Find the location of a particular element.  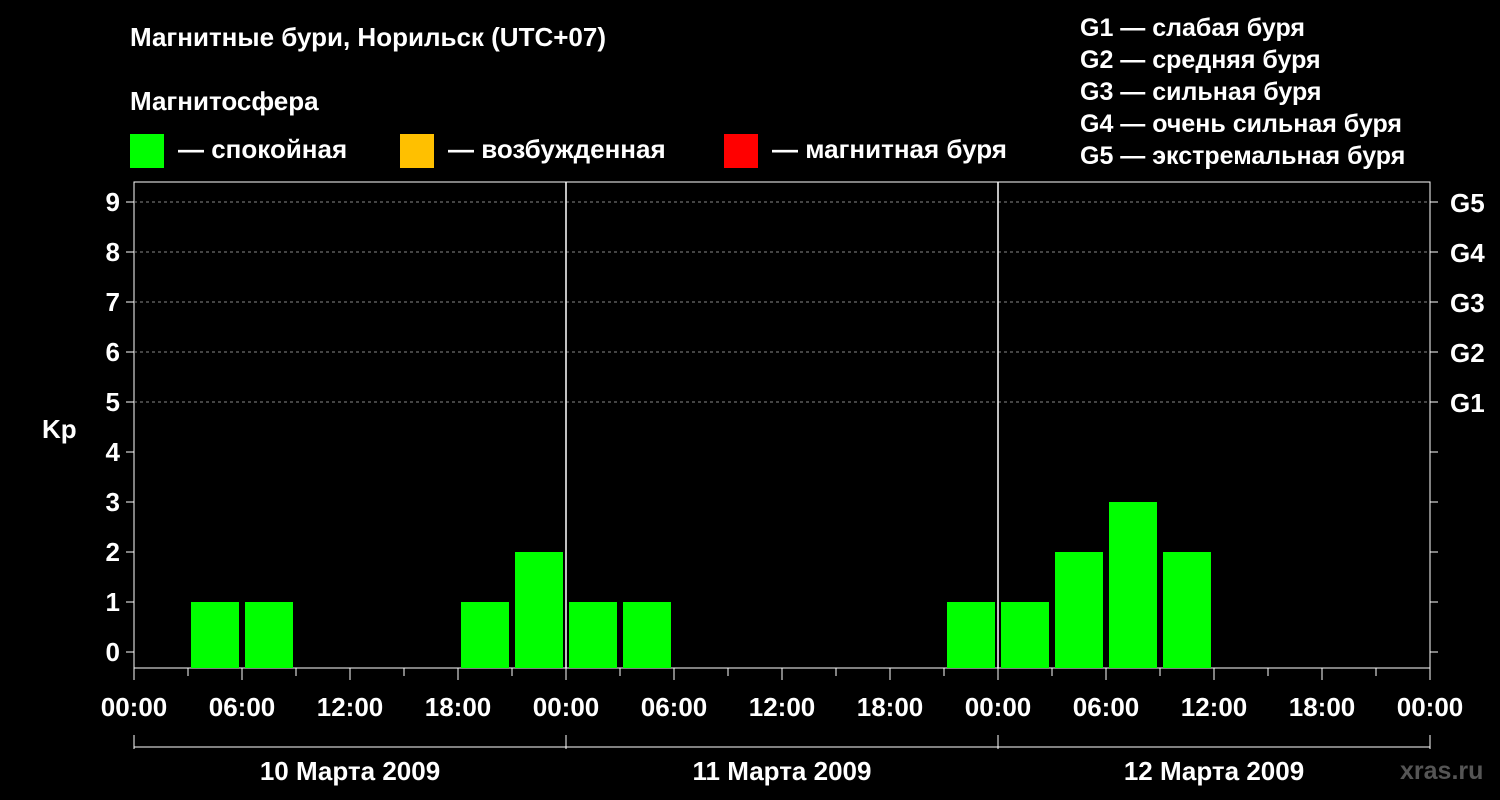

g-level-label: G4 is located at coordinates (1467, 253).